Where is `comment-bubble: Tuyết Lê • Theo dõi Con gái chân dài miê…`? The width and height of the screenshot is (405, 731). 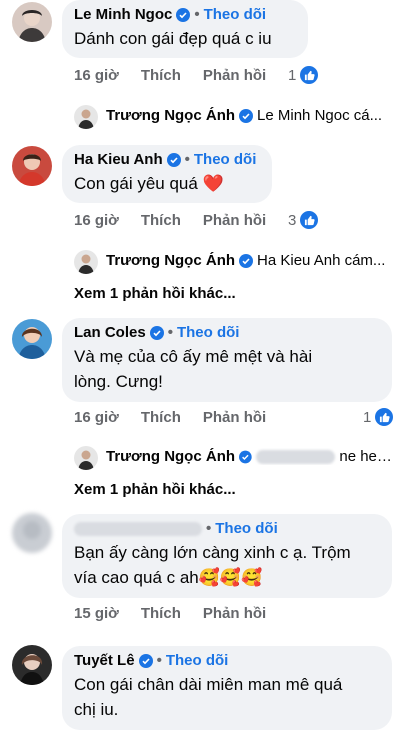
comment-bubble: Tuyết Lê • Theo dõi Con gái chân dài miê… is located at coordinates (227, 688).